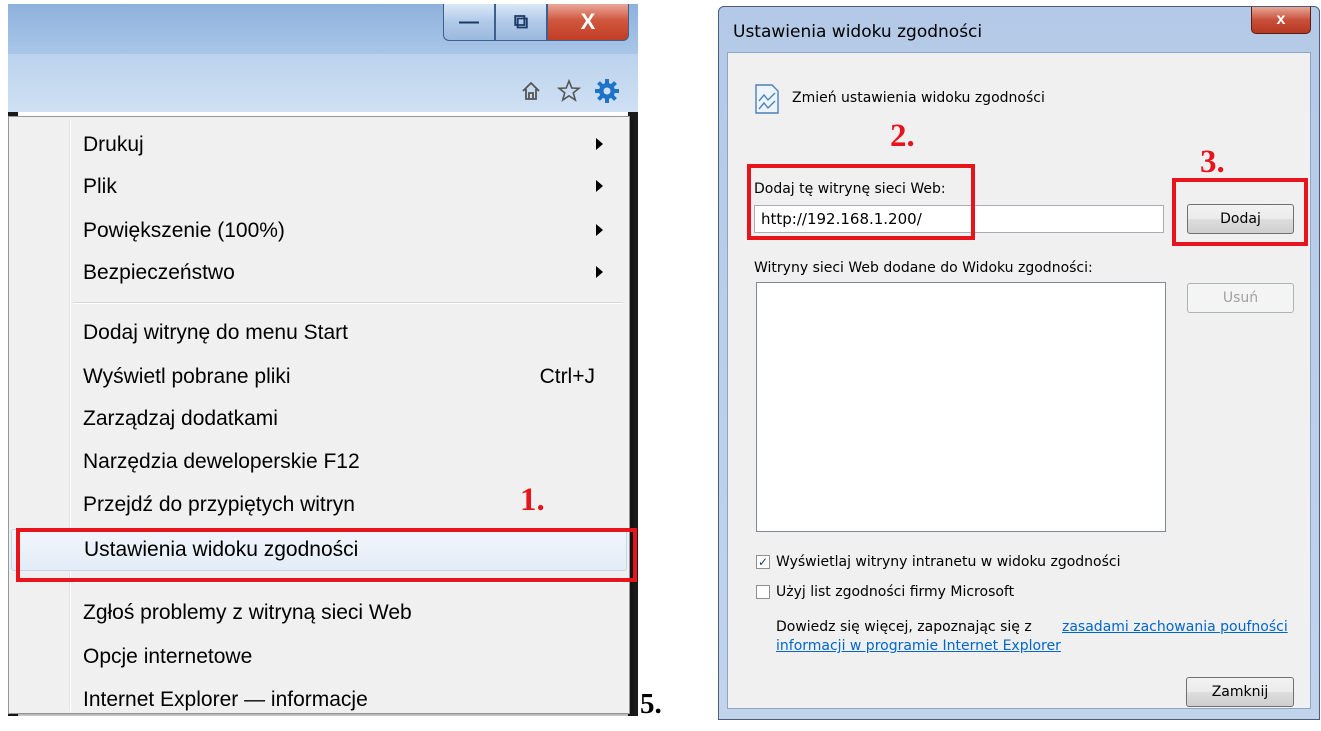 The width and height of the screenshot is (1321, 731). I want to click on maximize-button: ⧉, so click(521, 22).